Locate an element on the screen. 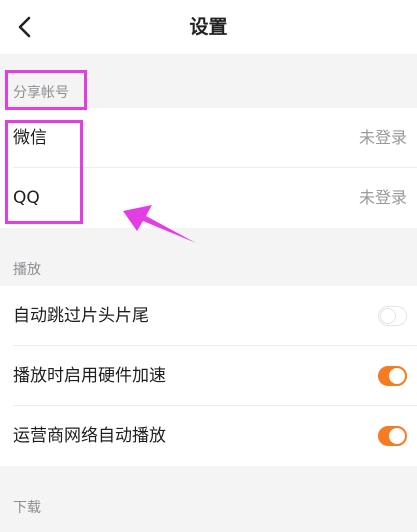 The width and height of the screenshot is (417, 532). skip-intro-outro-row: 自动跳过片头片尾 is located at coordinates (208, 316).